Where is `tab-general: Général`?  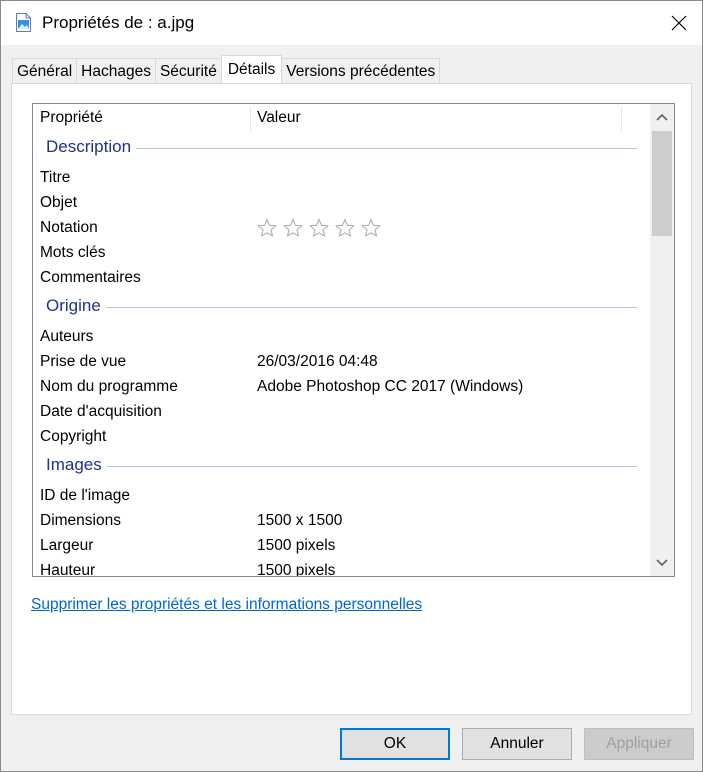 tab-general: Général is located at coordinates (45, 71).